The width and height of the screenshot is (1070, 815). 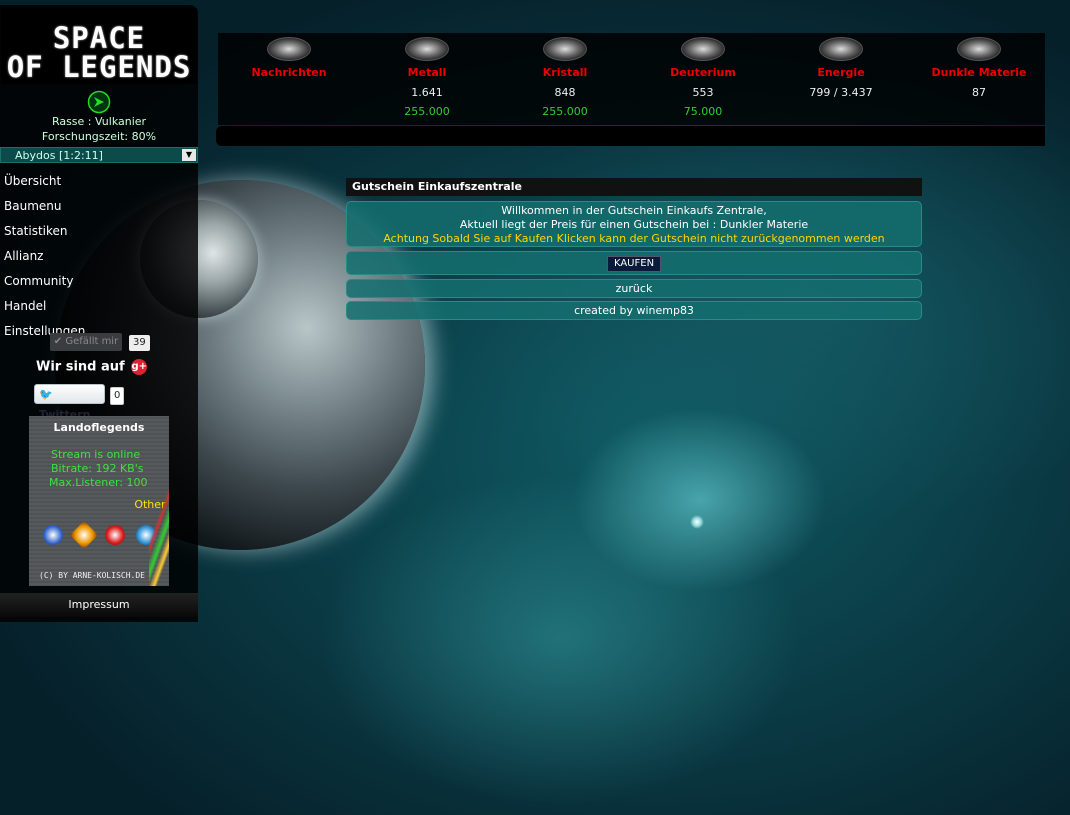 What do you see at coordinates (83, 535) in the screenshot?
I see `winamp-icon` at bounding box center [83, 535].